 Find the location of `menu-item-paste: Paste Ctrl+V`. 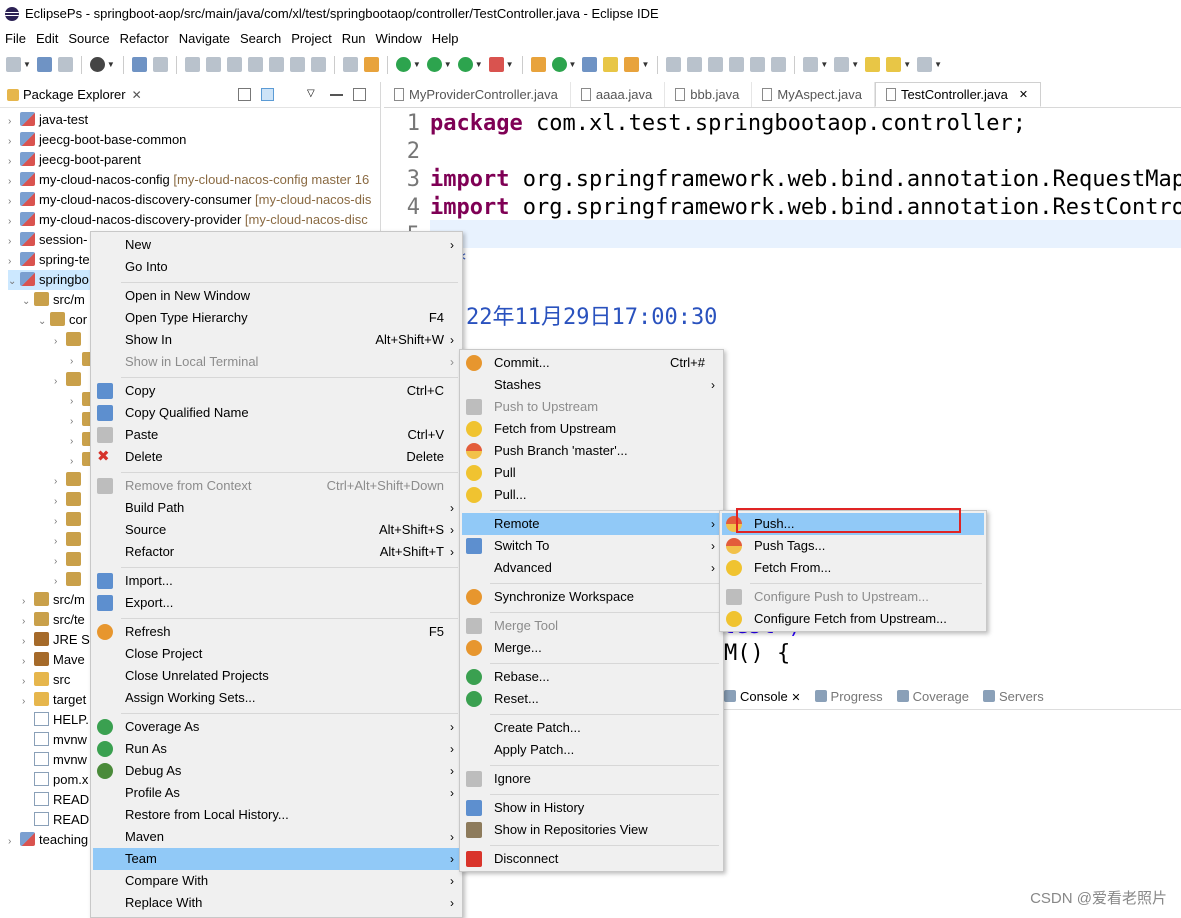

menu-item-paste: Paste Ctrl+V is located at coordinates (276, 435).